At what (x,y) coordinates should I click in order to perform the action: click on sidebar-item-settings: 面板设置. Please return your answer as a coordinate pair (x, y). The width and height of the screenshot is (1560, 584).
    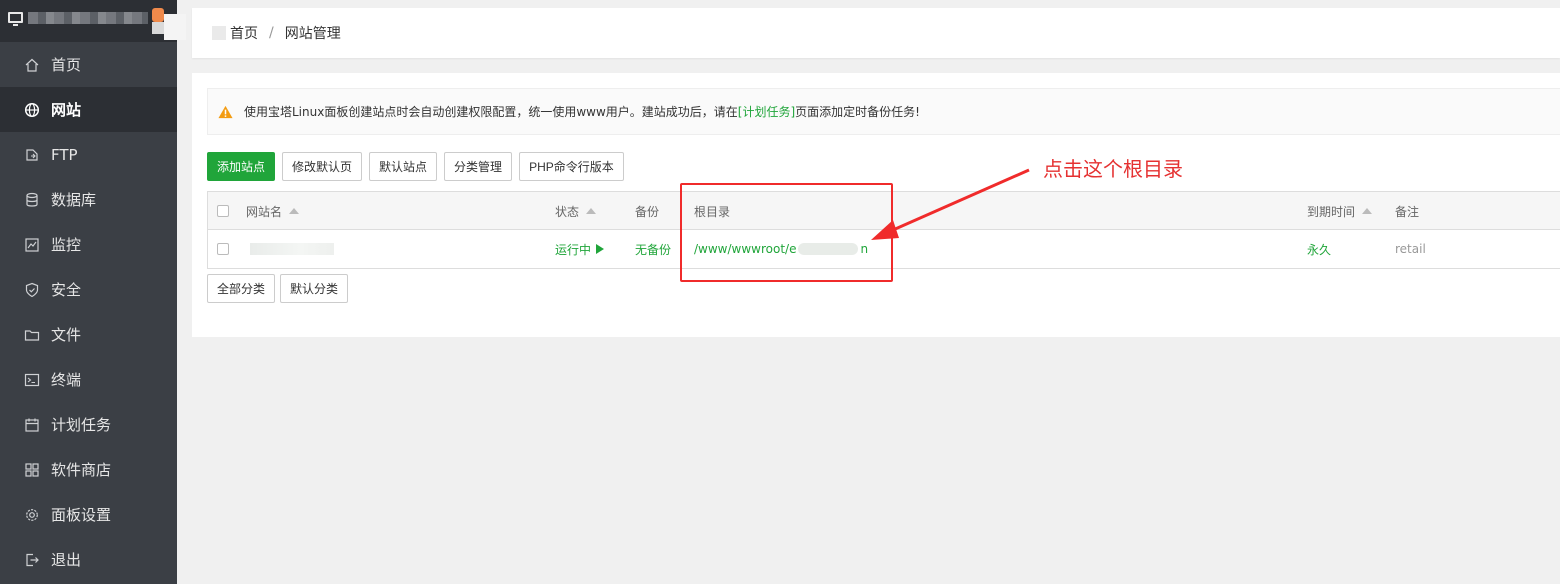
    Looking at the image, I should click on (88, 514).